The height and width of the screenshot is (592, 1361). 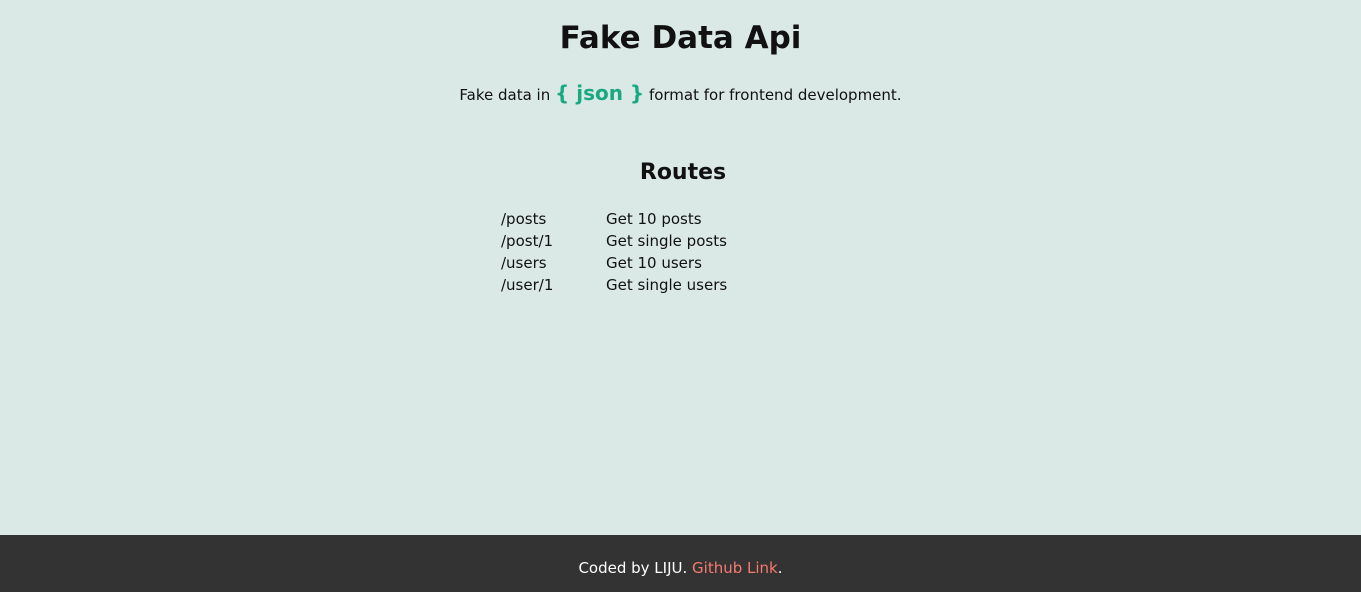 What do you see at coordinates (527, 285) in the screenshot?
I see `route-path: /user/1` at bounding box center [527, 285].